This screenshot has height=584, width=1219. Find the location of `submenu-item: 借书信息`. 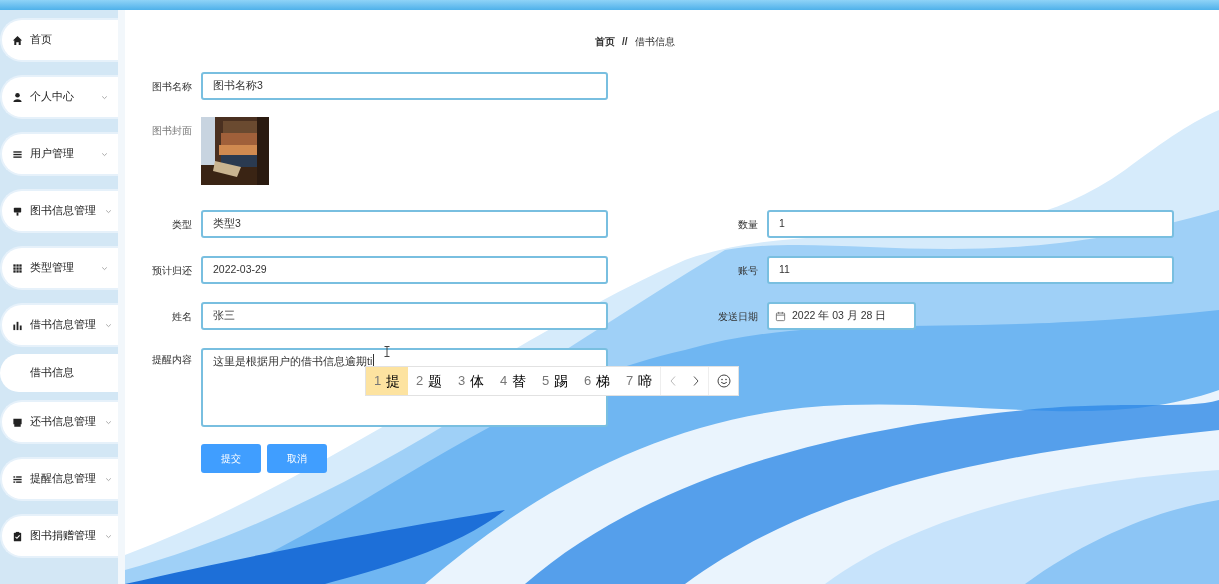

submenu-item: 借书信息 is located at coordinates (59, 373).